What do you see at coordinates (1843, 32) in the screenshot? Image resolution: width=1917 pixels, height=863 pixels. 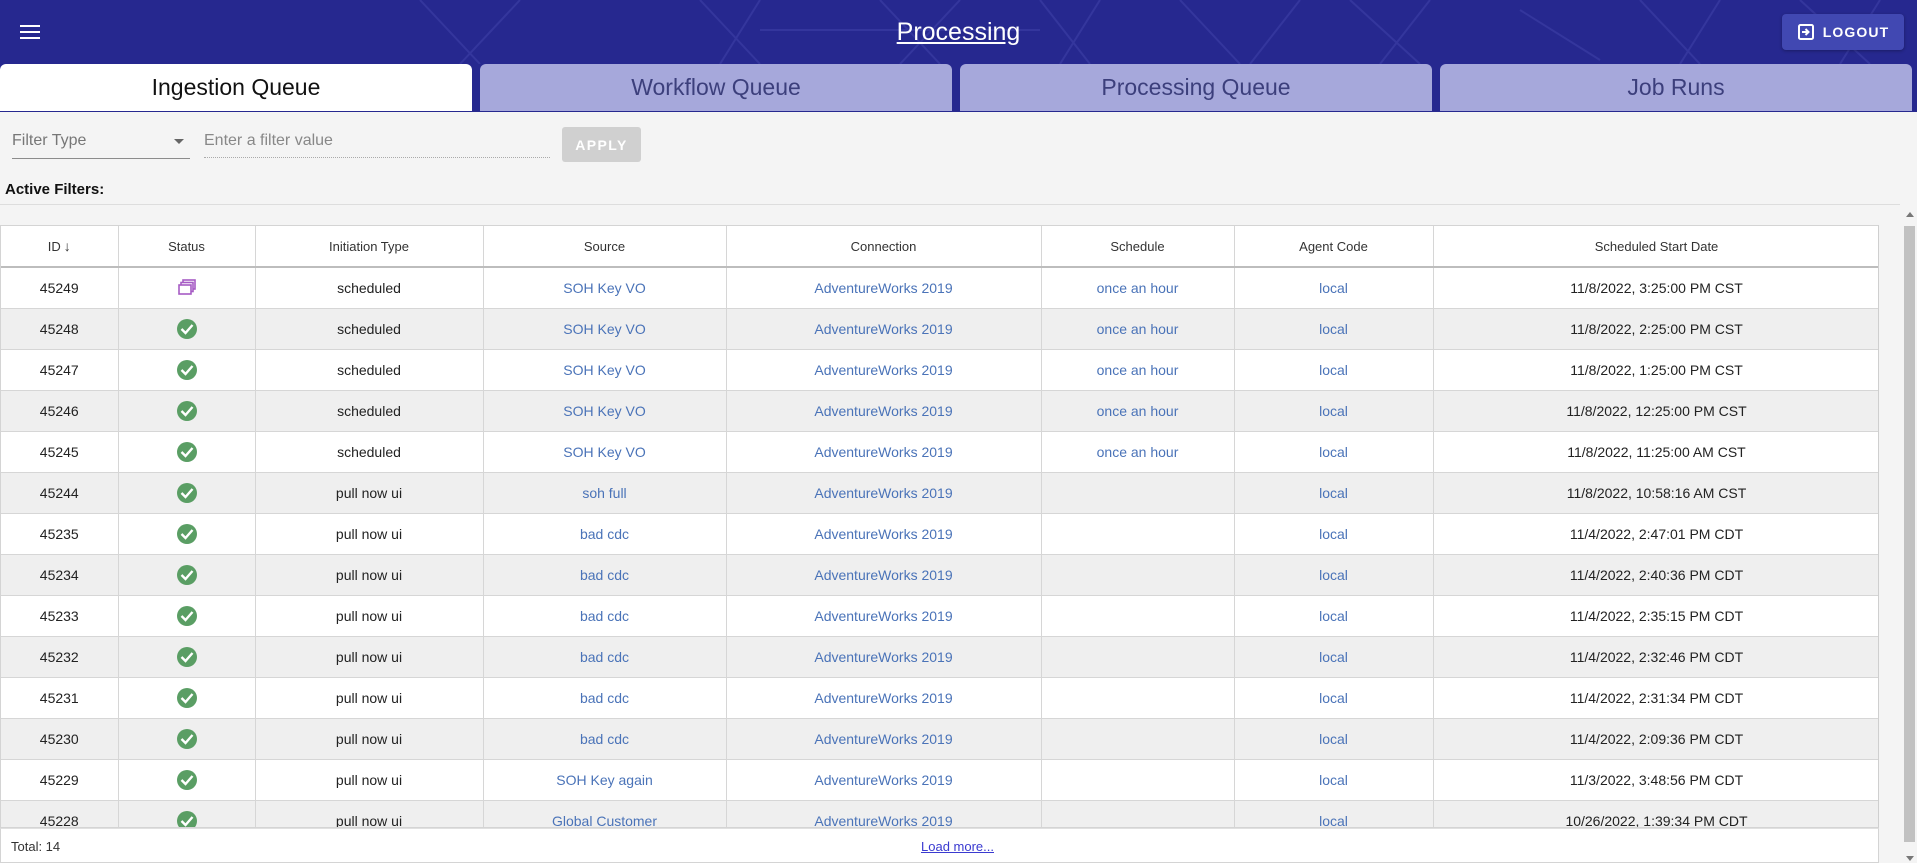 I see `logout-button: LOGOUT` at bounding box center [1843, 32].